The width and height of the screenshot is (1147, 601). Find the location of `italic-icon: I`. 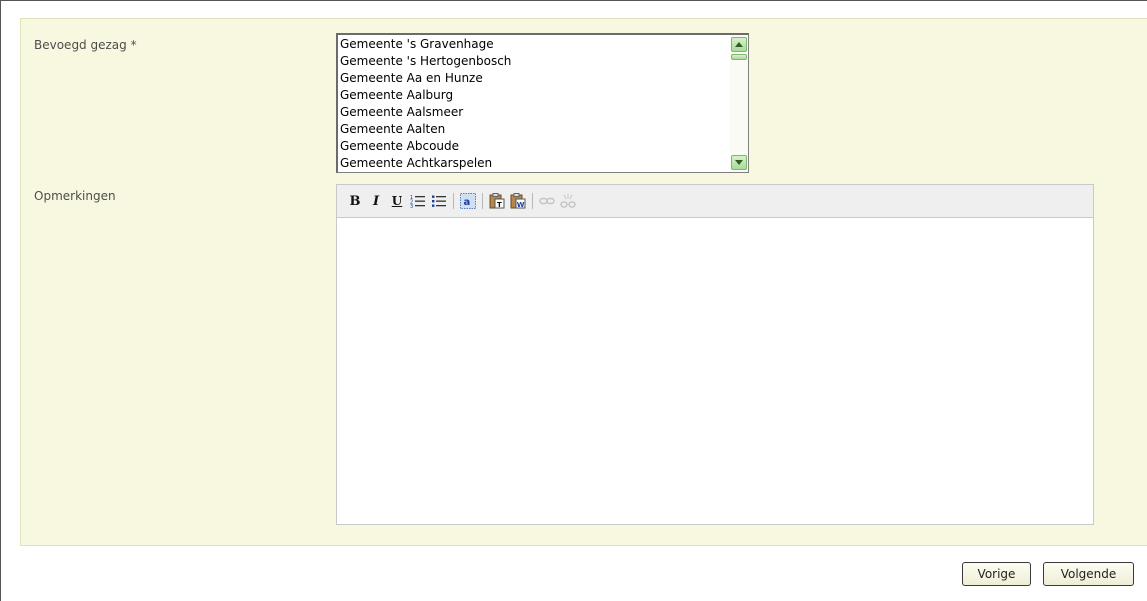

italic-icon: I is located at coordinates (376, 201).